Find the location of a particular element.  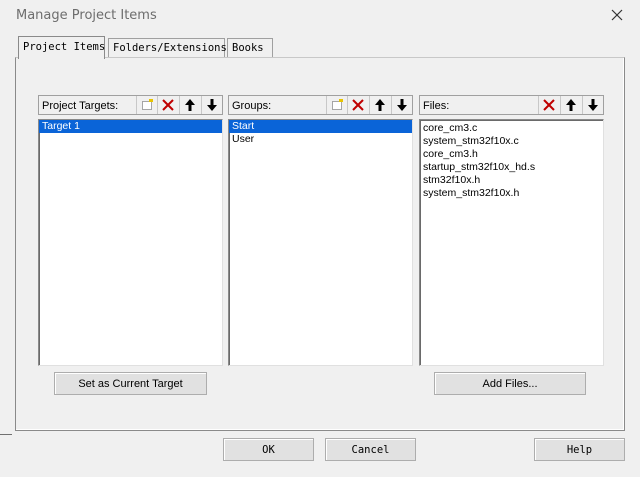

tab-project-items: Project Items is located at coordinates (61, 47).